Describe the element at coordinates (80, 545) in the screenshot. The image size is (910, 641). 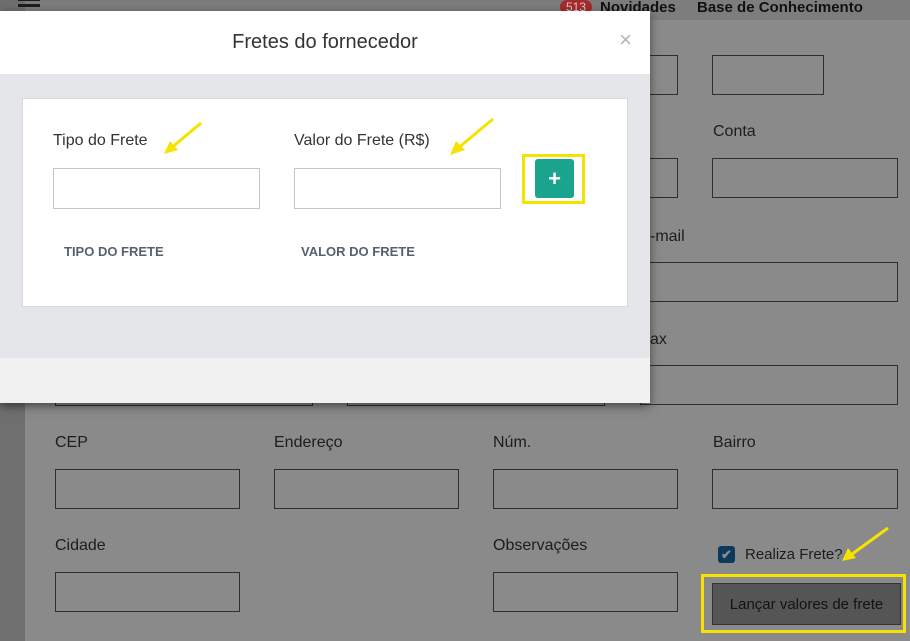
I see `cidade-label: Cidade` at that location.